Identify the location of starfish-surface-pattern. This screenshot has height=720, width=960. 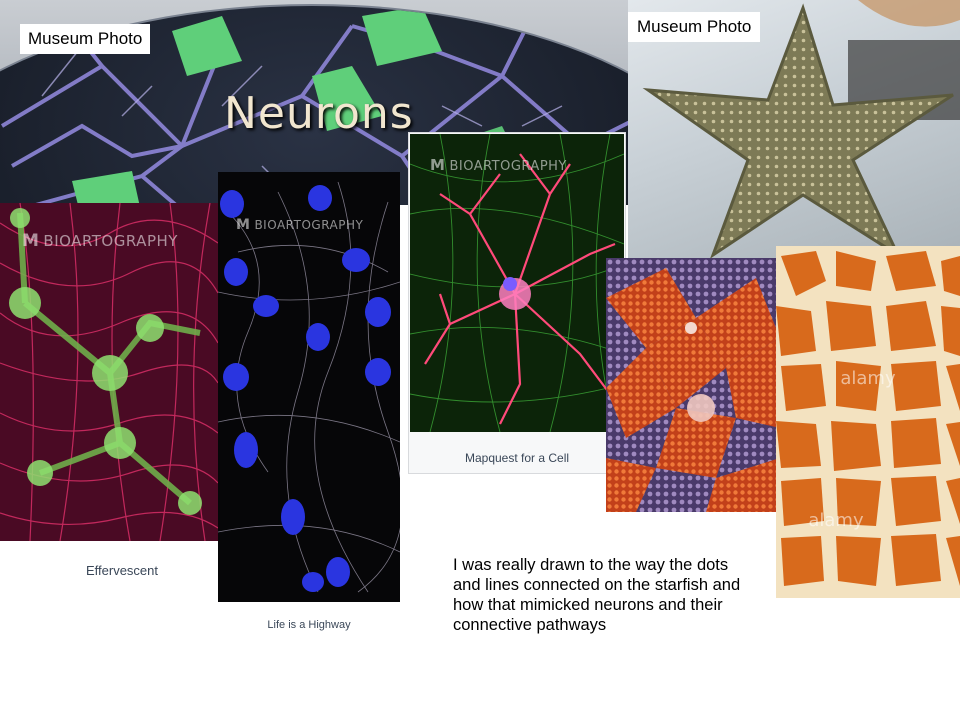
(693, 385).